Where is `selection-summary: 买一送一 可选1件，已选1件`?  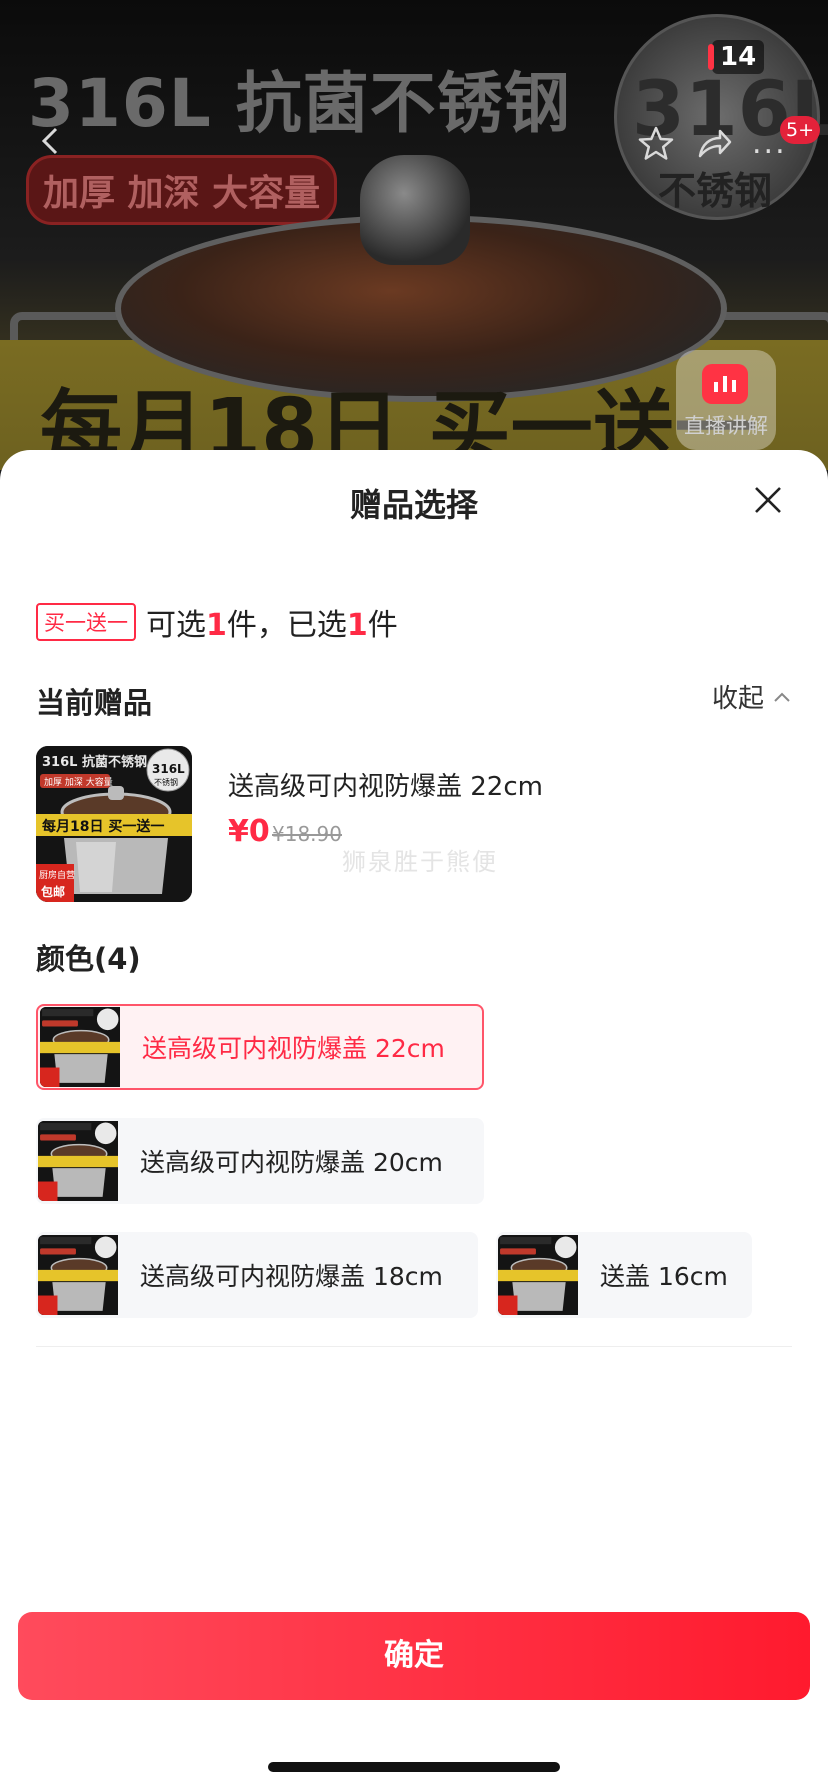 selection-summary: 买一送一 可选1件，已选1件 is located at coordinates (217, 622).